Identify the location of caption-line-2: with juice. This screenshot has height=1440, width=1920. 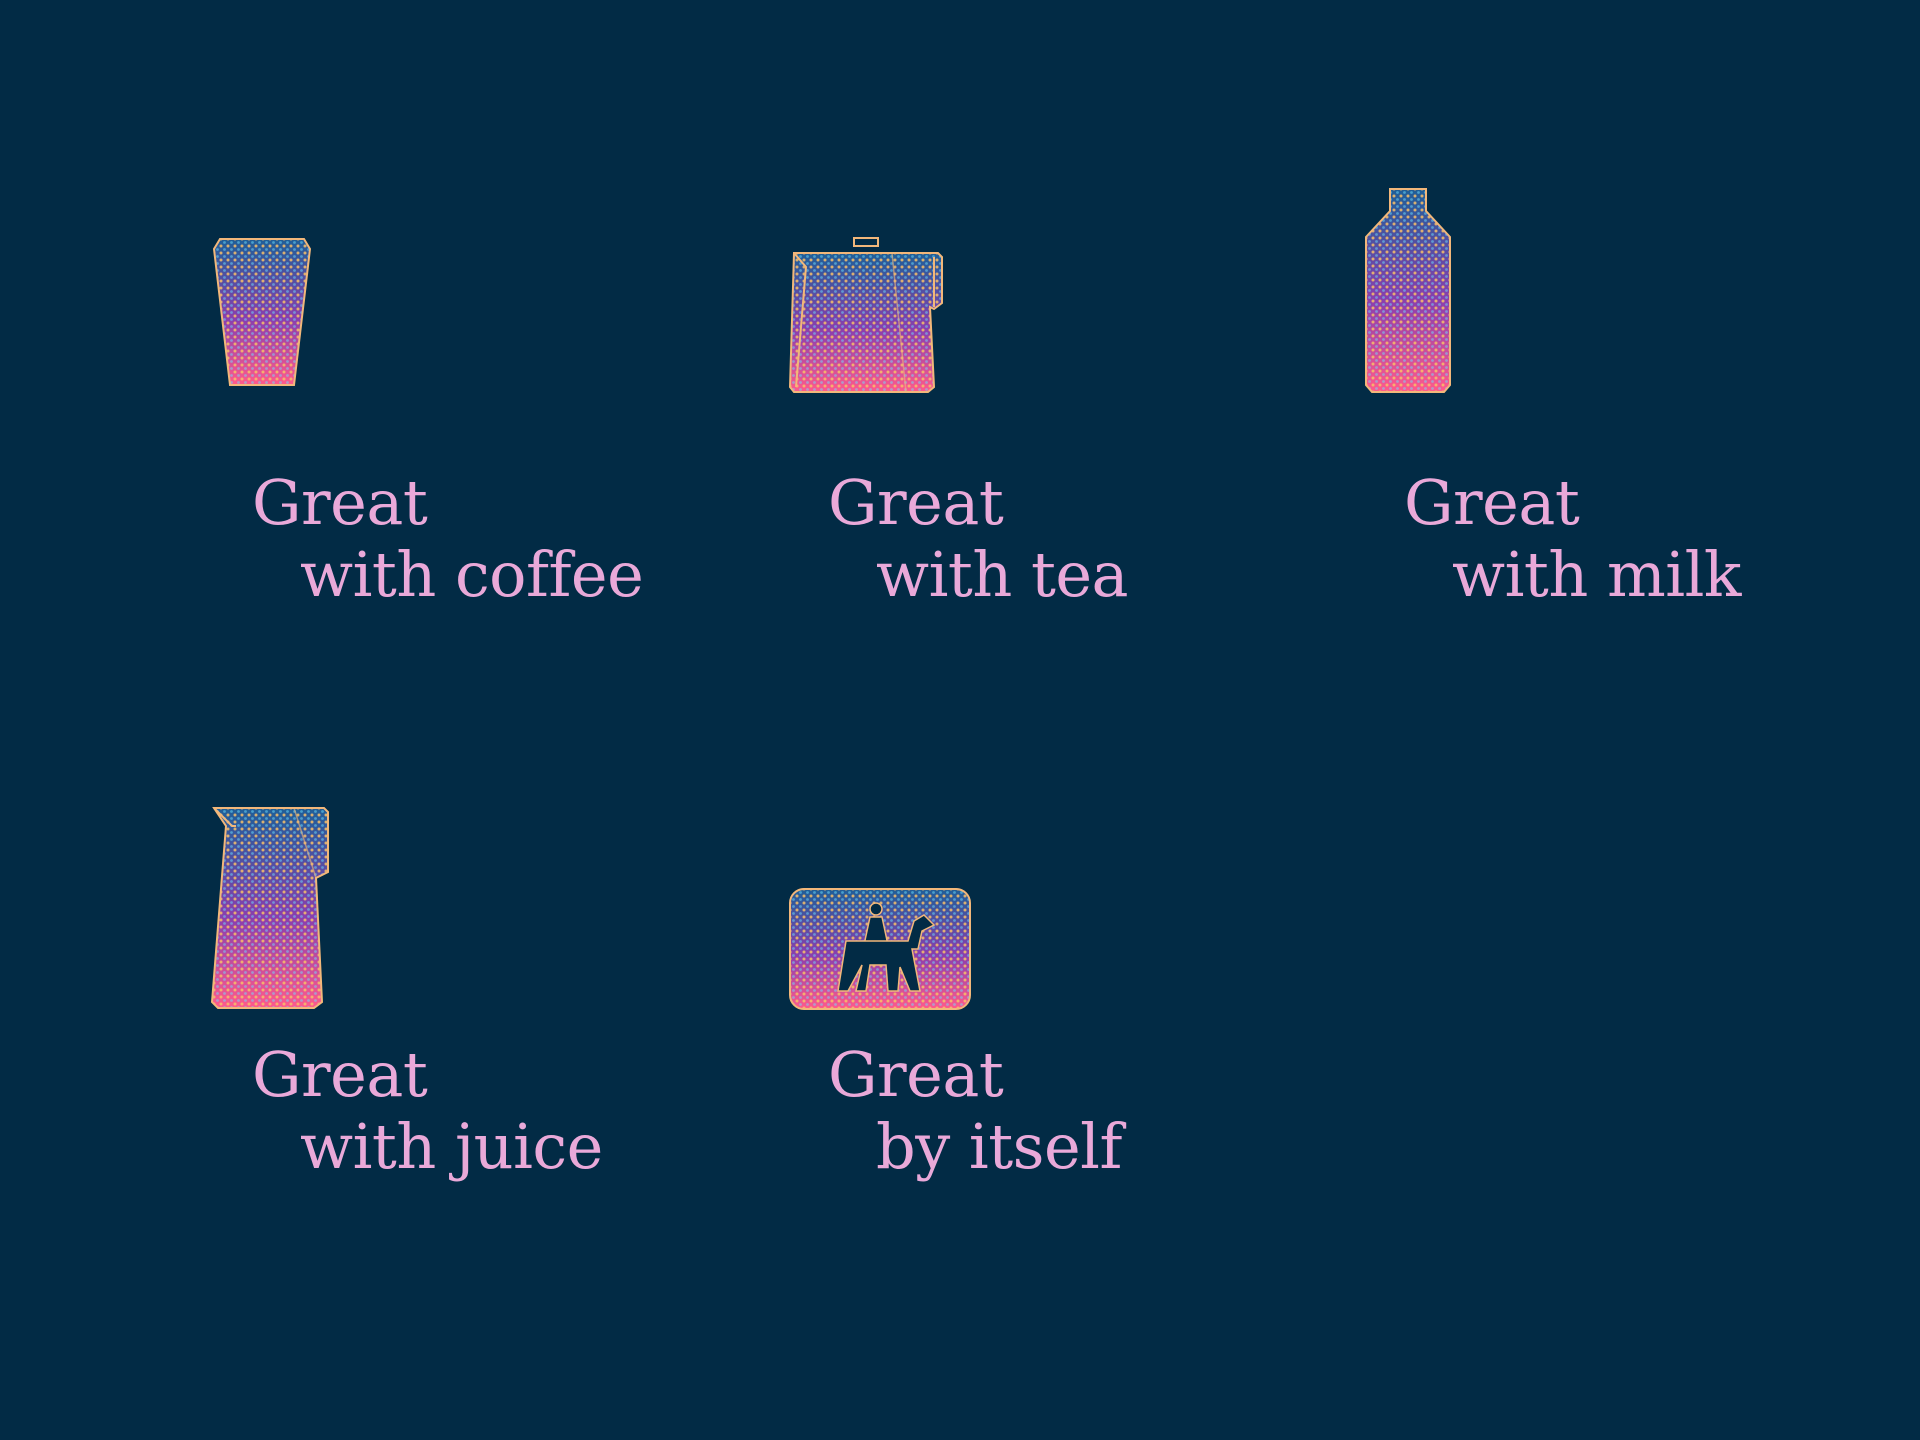
(451, 1146).